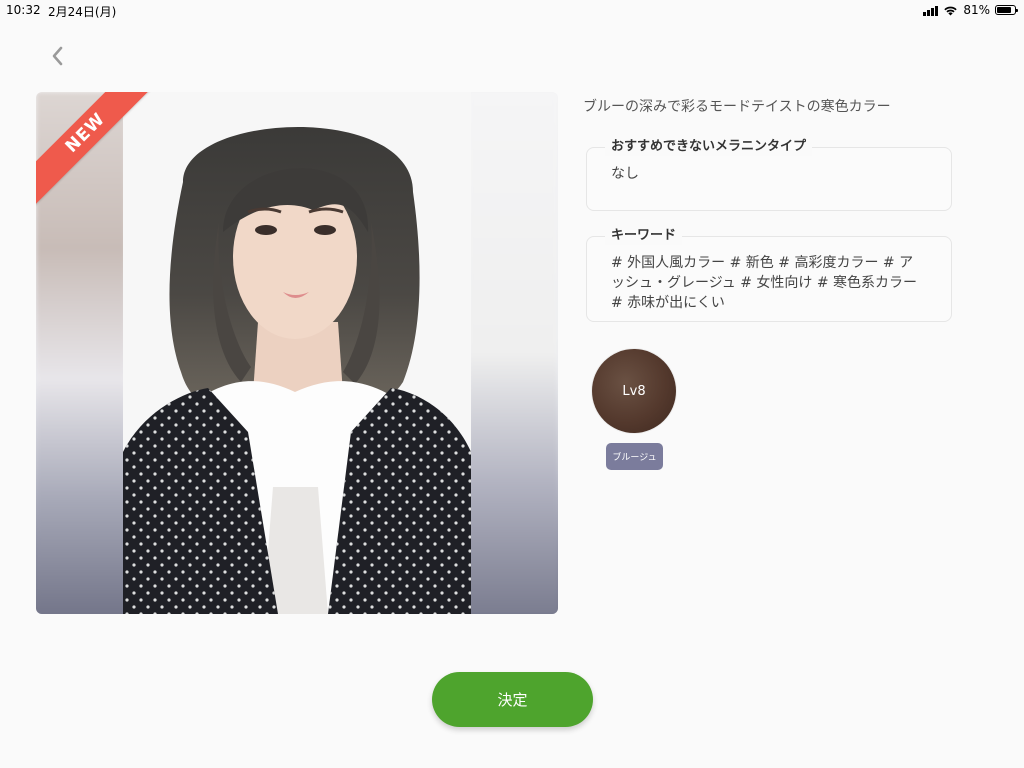  I want to click on back-button, so click(57, 56).